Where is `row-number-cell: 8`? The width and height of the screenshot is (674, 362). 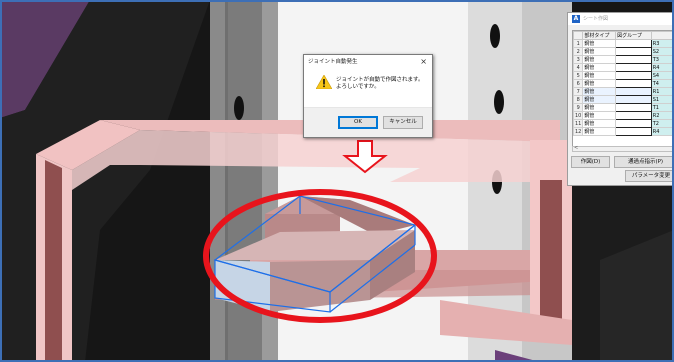 row-number-cell: 8 is located at coordinates (578, 99).